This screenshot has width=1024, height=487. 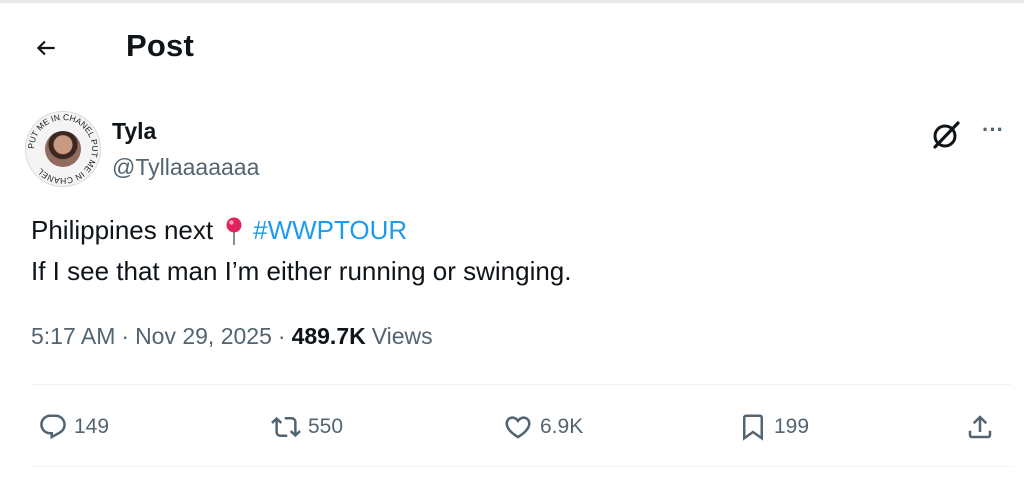 I want to click on tweet-line-1-text: Philippines next, so click(x=122, y=230).